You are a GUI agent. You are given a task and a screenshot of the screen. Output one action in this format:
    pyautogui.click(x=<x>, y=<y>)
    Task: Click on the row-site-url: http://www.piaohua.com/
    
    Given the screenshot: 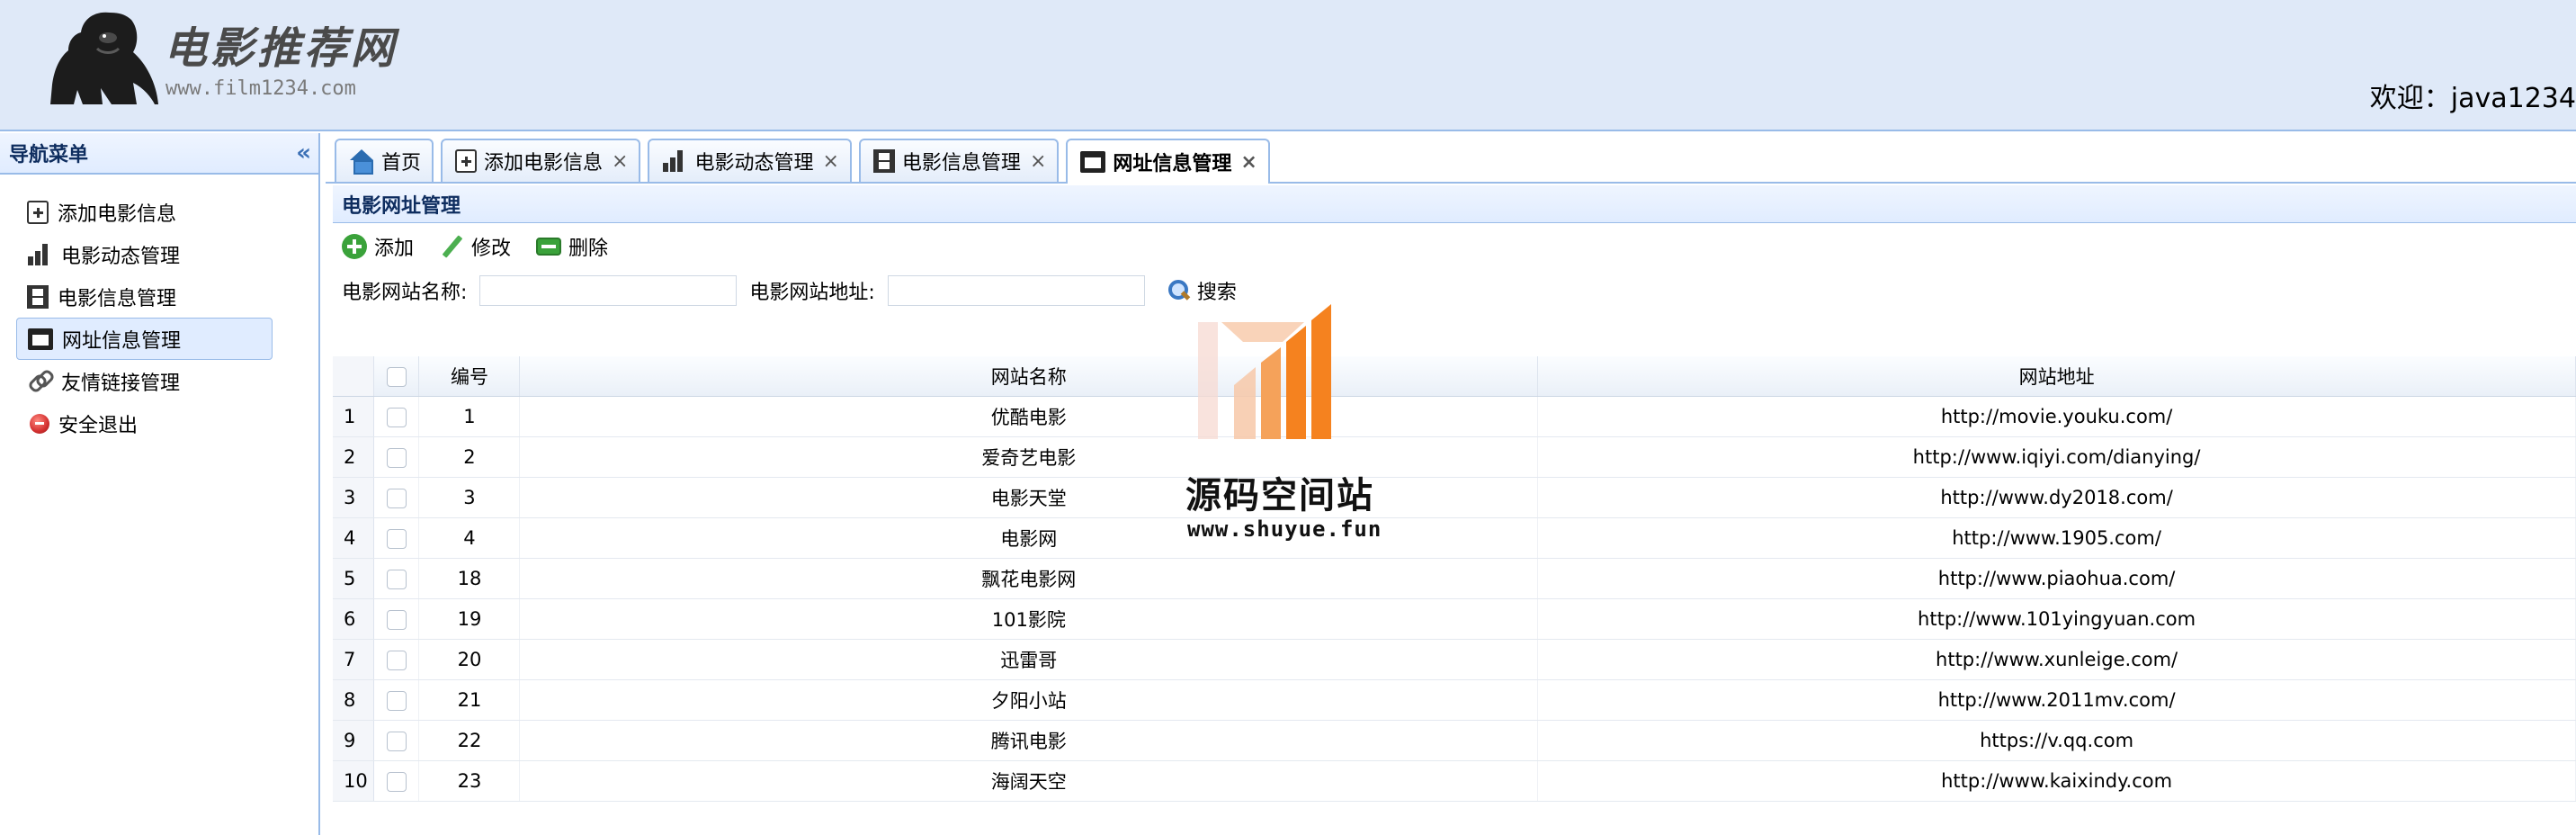 What is the action you would take?
    pyautogui.click(x=2056, y=578)
    